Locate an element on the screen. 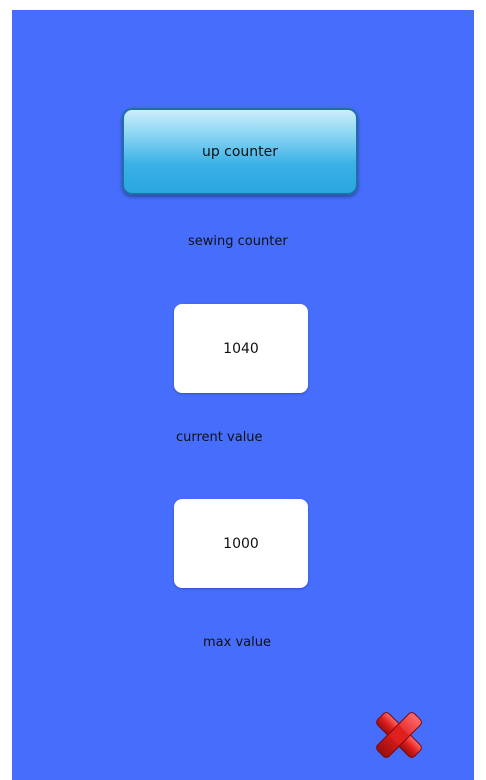 The width and height of the screenshot is (486, 780). counter-mode-button: up counter is located at coordinates (240, 151).